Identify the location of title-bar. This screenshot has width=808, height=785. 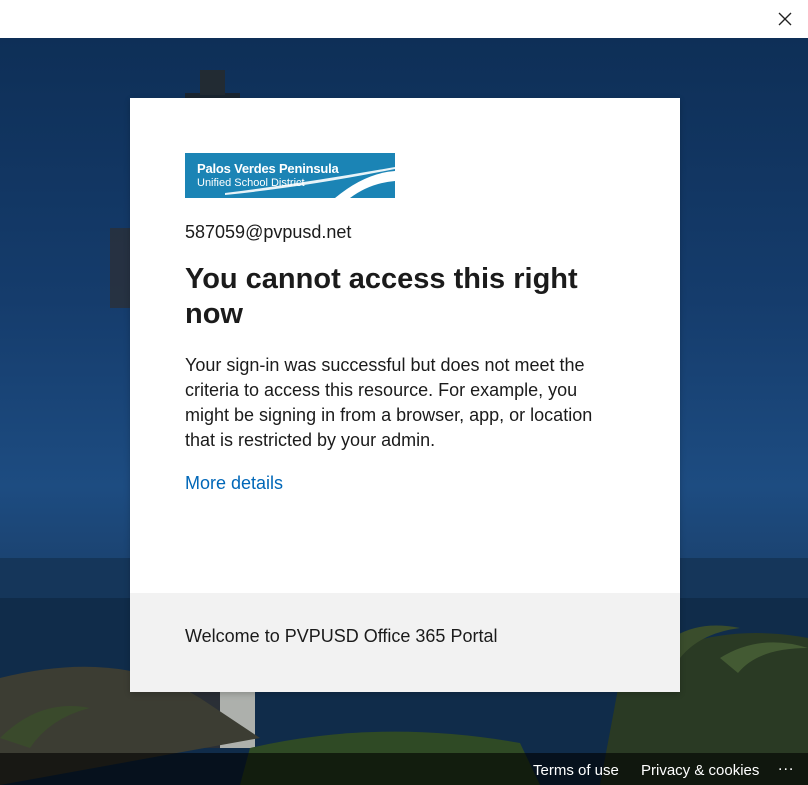
(404, 19).